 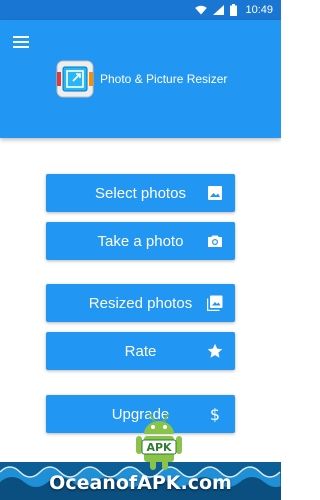 What do you see at coordinates (234, 10) in the screenshot?
I see `battery-icon` at bounding box center [234, 10].